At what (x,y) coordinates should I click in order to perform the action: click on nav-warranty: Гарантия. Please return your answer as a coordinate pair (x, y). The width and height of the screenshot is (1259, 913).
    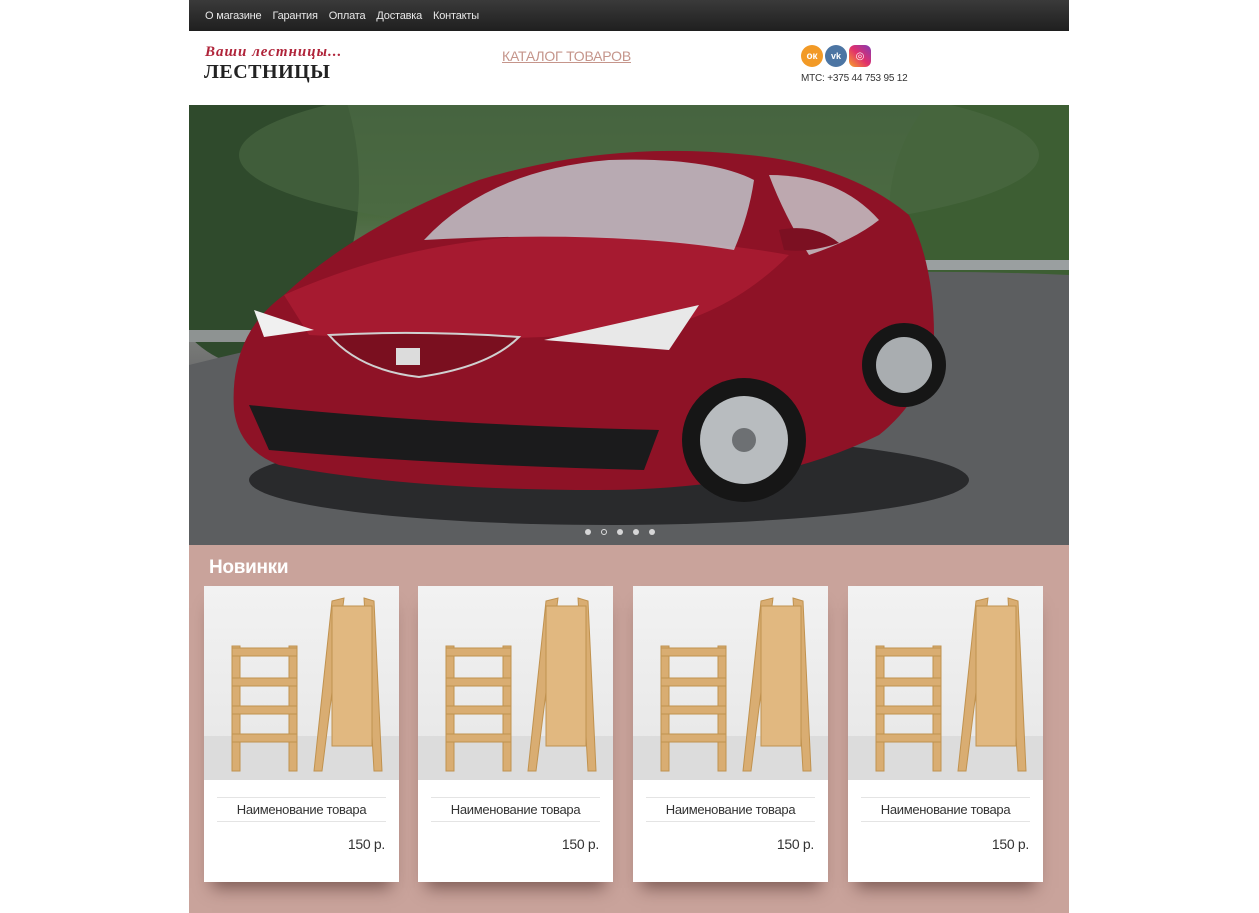
    Looking at the image, I should click on (295, 16).